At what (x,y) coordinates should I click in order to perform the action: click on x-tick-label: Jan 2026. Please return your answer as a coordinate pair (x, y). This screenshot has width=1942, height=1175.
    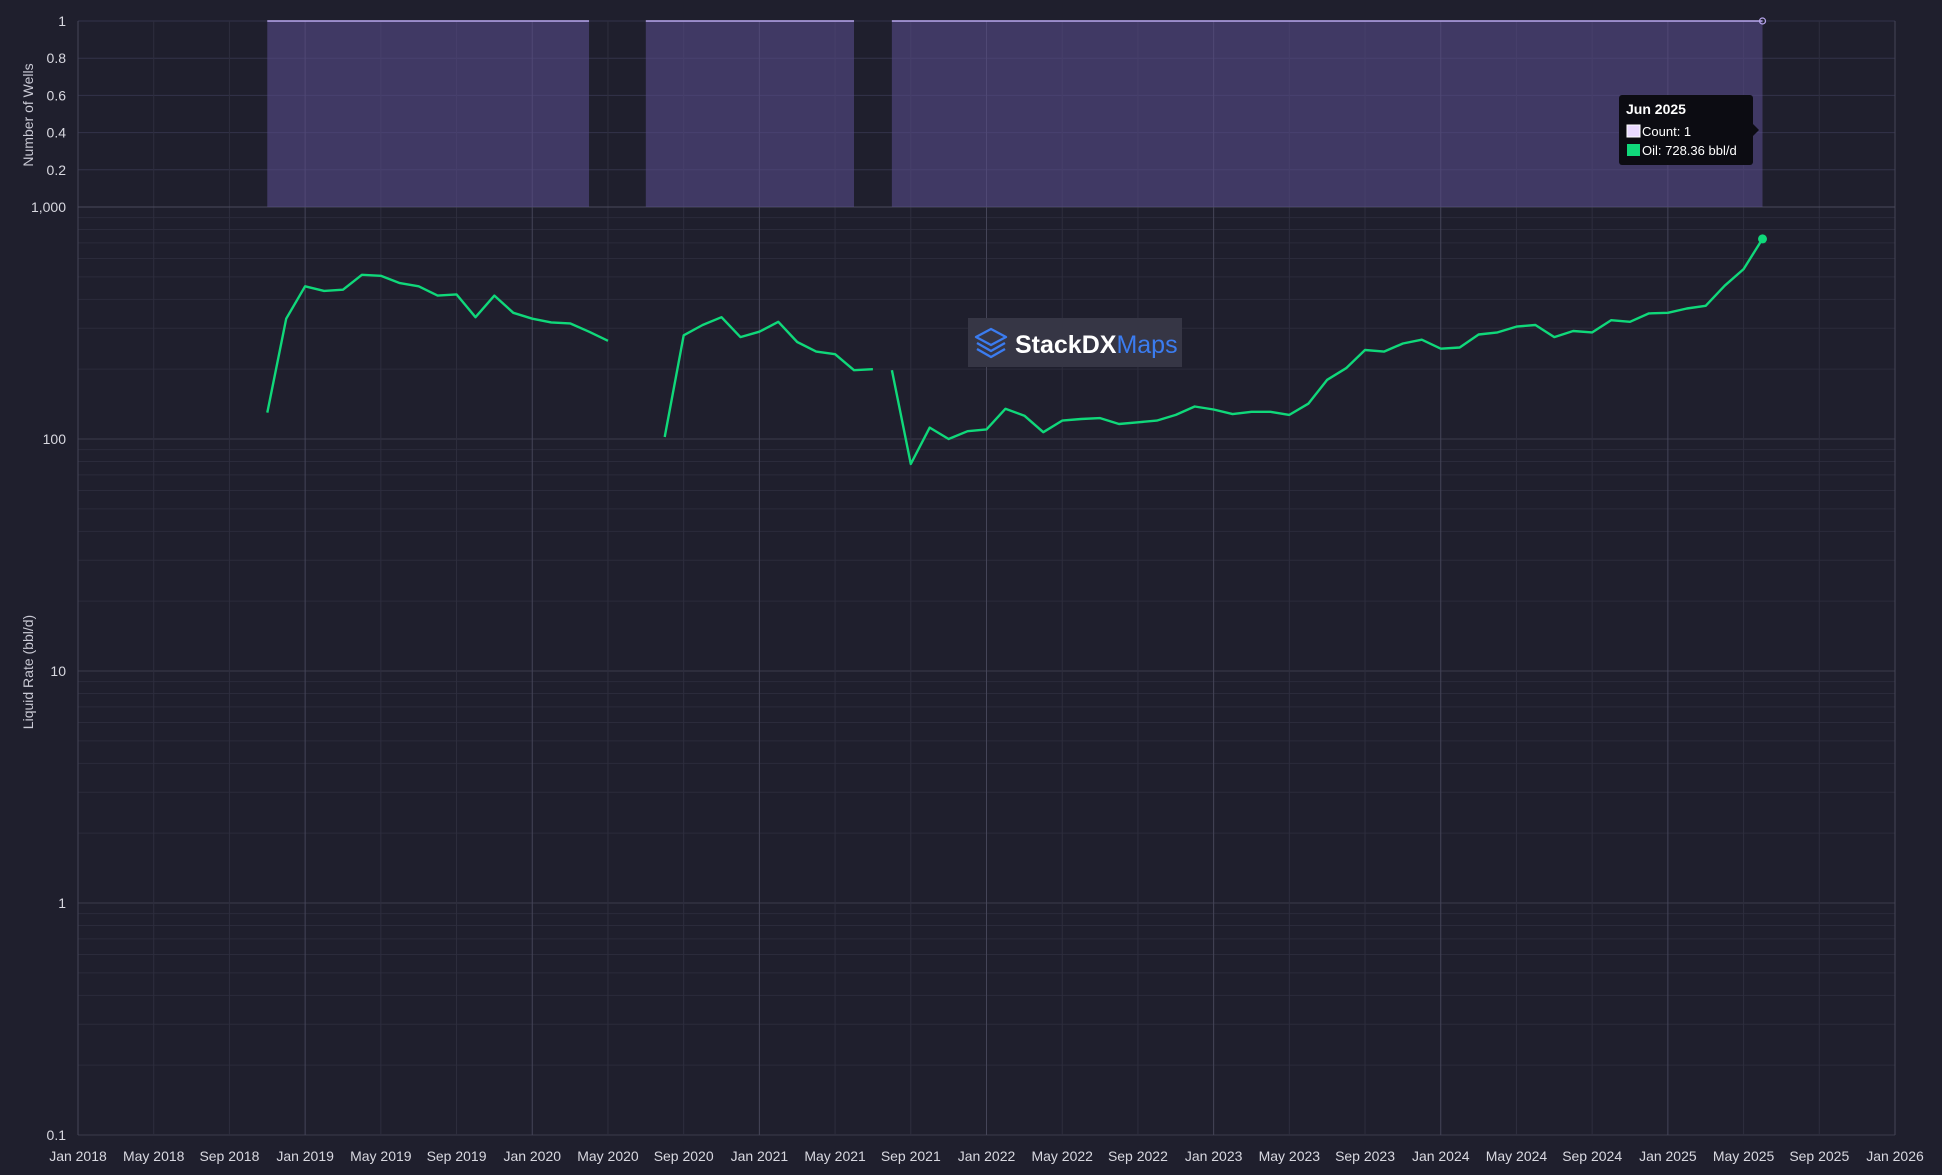
    Looking at the image, I should click on (1895, 1156).